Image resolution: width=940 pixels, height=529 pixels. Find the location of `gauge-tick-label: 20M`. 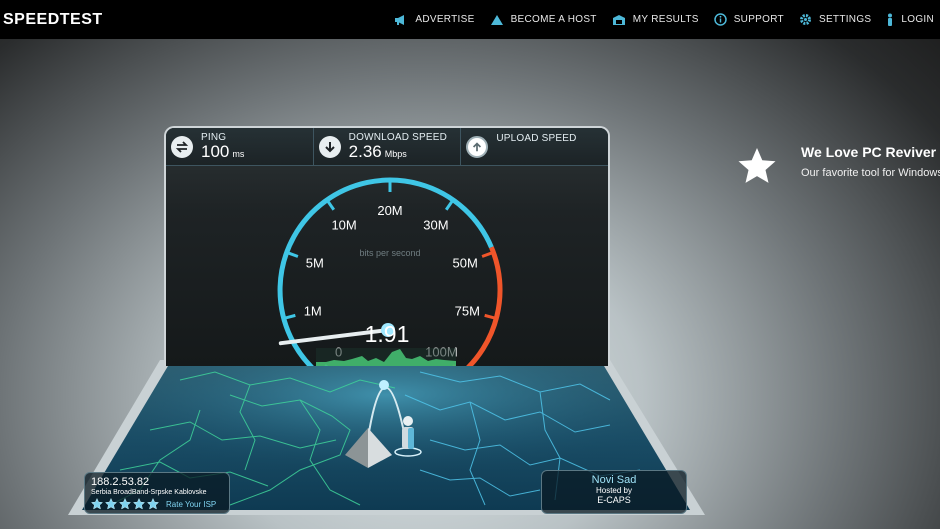

gauge-tick-label: 20M is located at coordinates (389, 210).